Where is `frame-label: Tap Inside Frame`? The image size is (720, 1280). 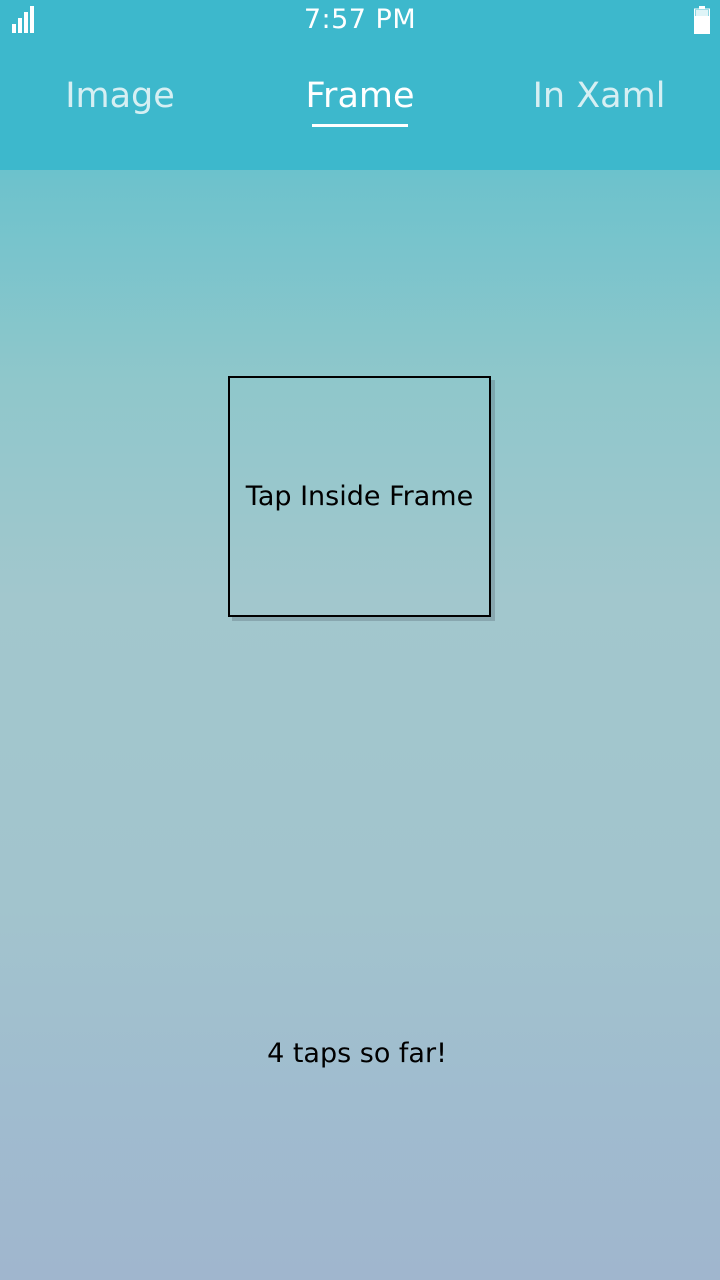 frame-label: Tap Inside Frame is located at coordinates (359, 496).